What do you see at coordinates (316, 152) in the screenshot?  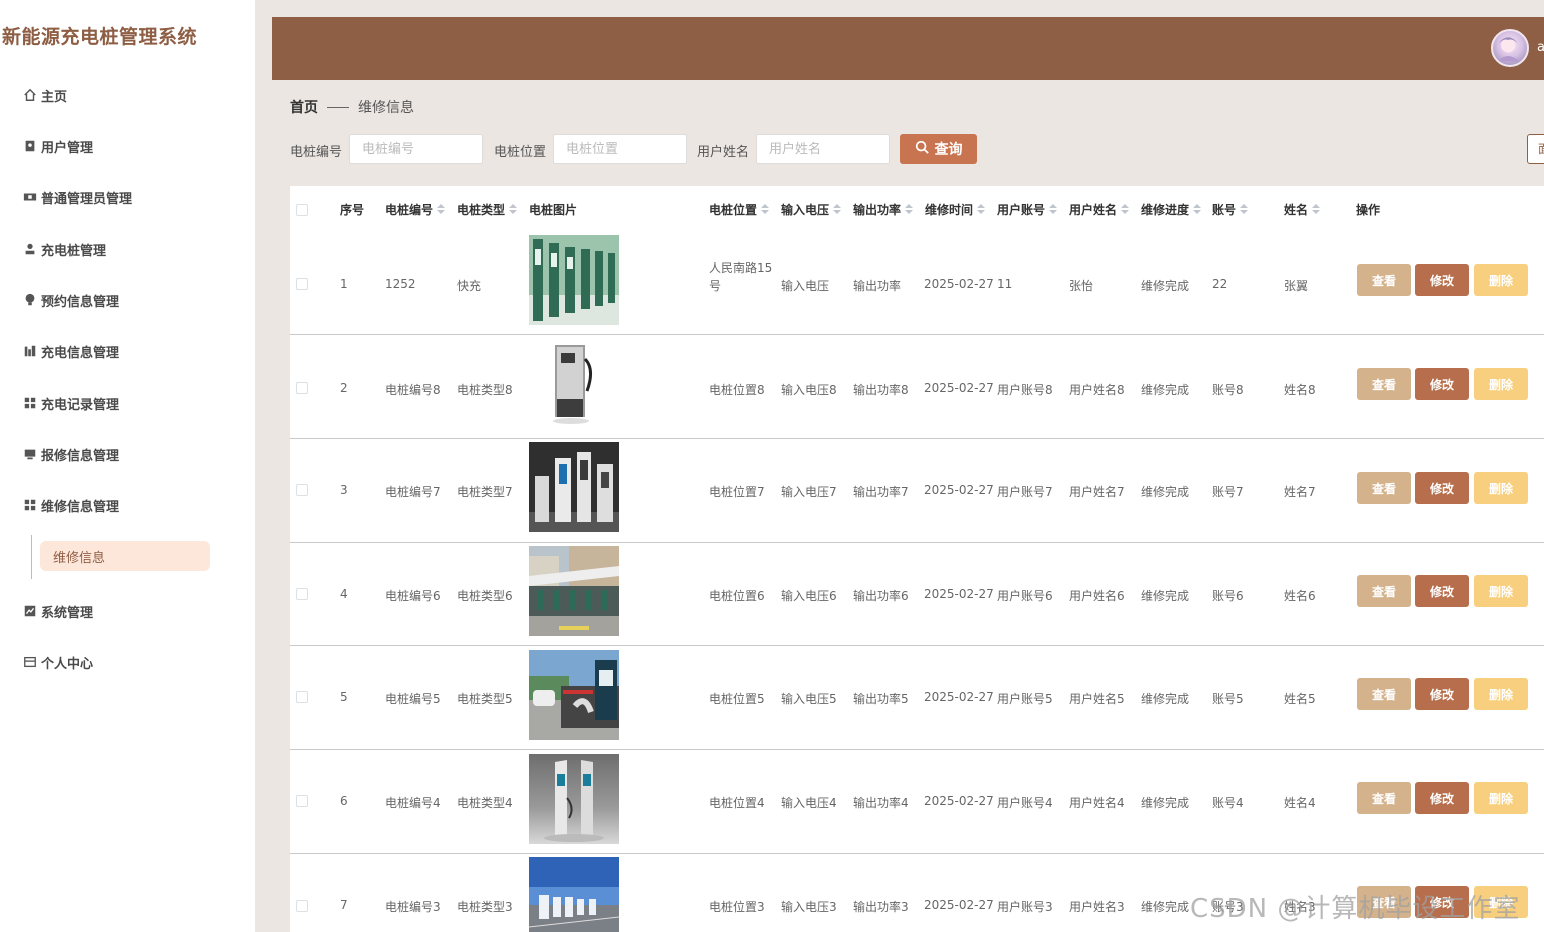 I see `search-label-code: 电桩编号` at bounding box center [316, 152].